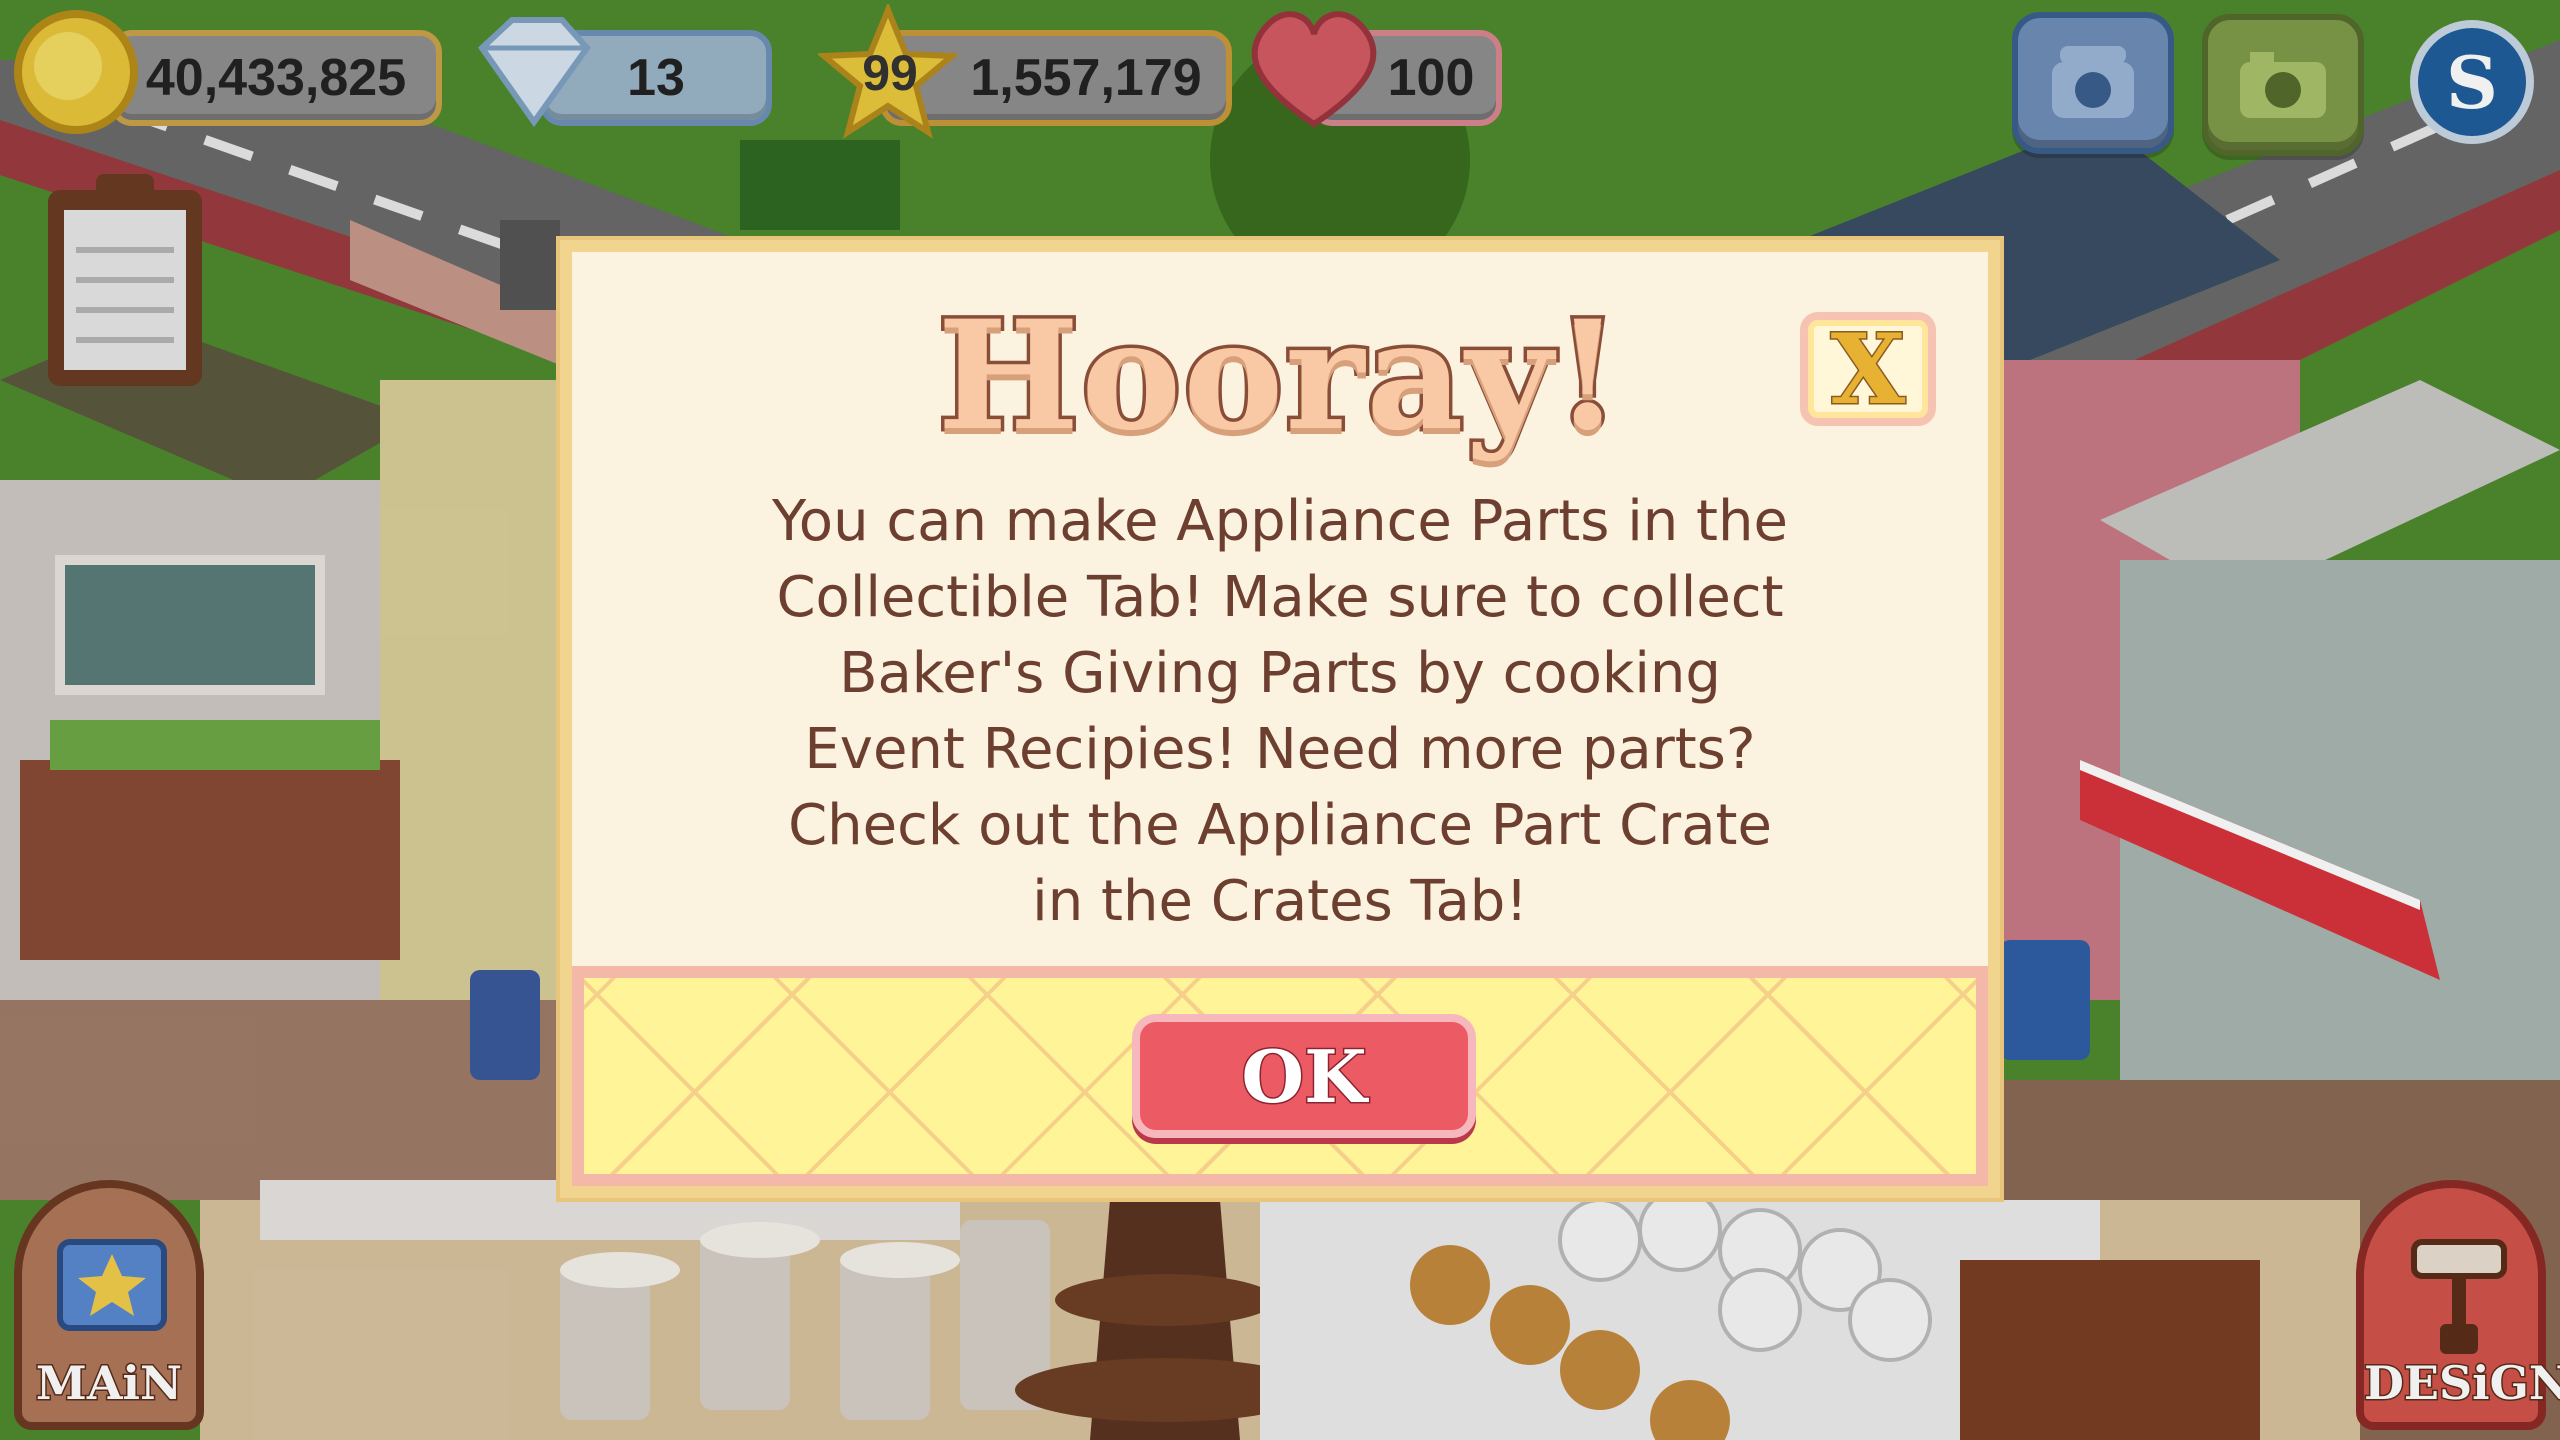  What do you see at coordinates (1280, 749) in the screenshot?
I see `message-line: Event Recipies! Need more parts?` at bounding box center [1280, 749].